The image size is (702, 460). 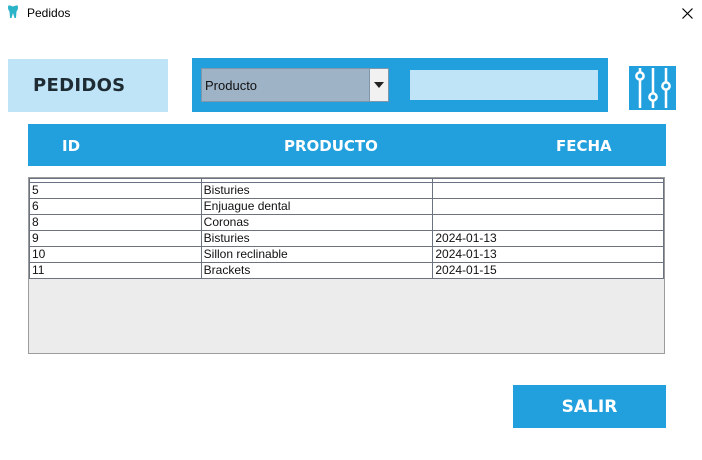 I want to click on close-icon, so click(x=687, y=13).